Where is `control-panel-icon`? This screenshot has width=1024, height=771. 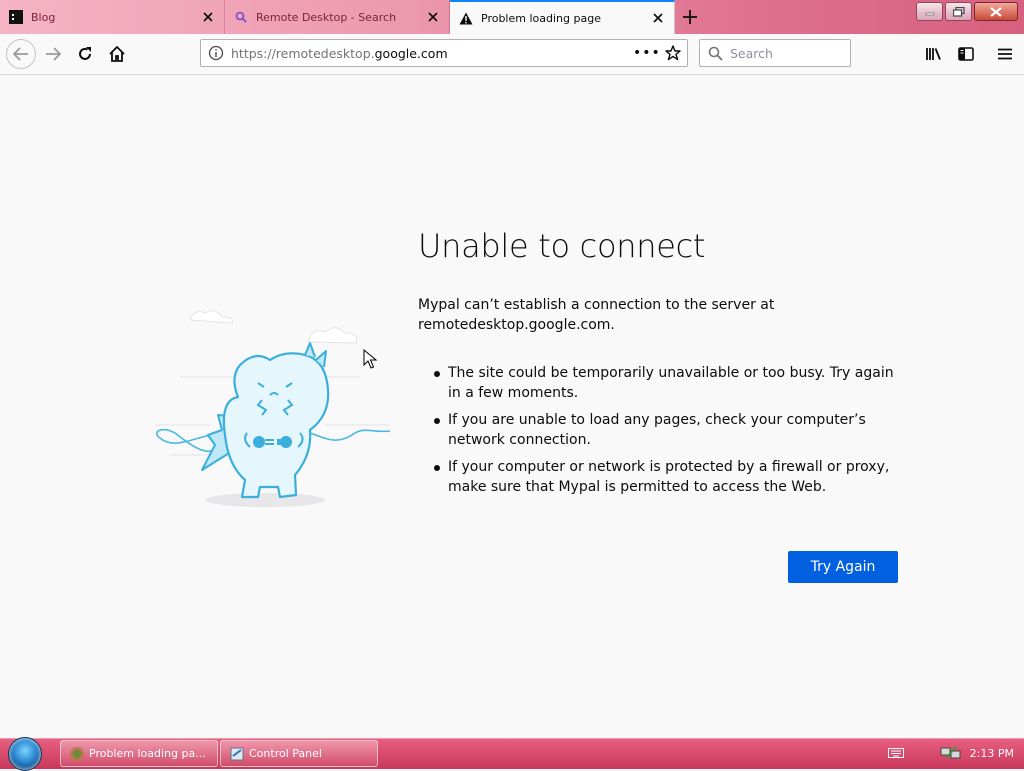
control-panel-icon is located at coordinates (237, 753).